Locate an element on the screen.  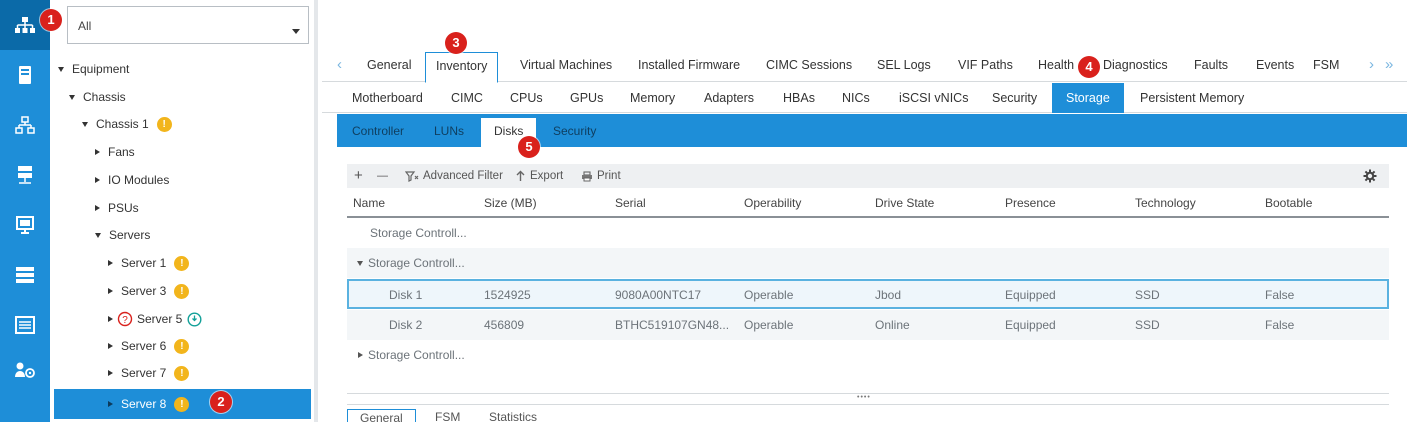
tab-general: General is located at coordinates (389, 67).